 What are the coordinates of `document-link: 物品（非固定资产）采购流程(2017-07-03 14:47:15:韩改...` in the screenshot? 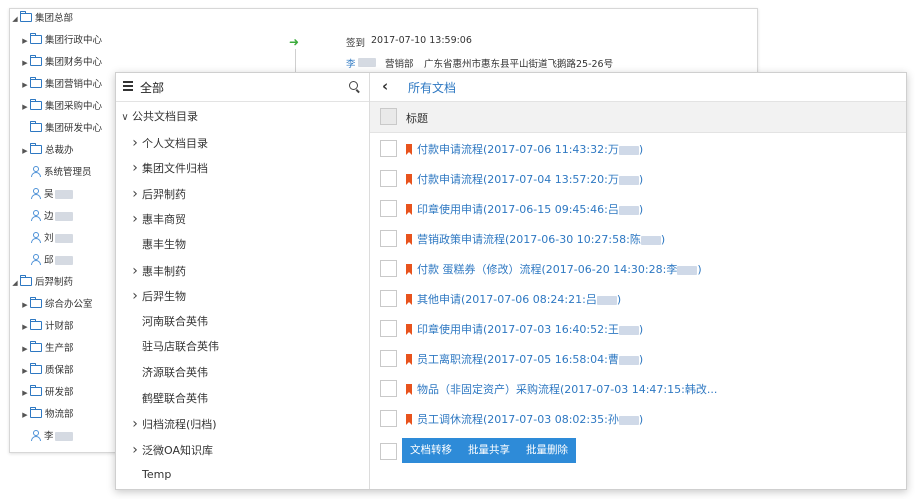 It's located at (567, 389).